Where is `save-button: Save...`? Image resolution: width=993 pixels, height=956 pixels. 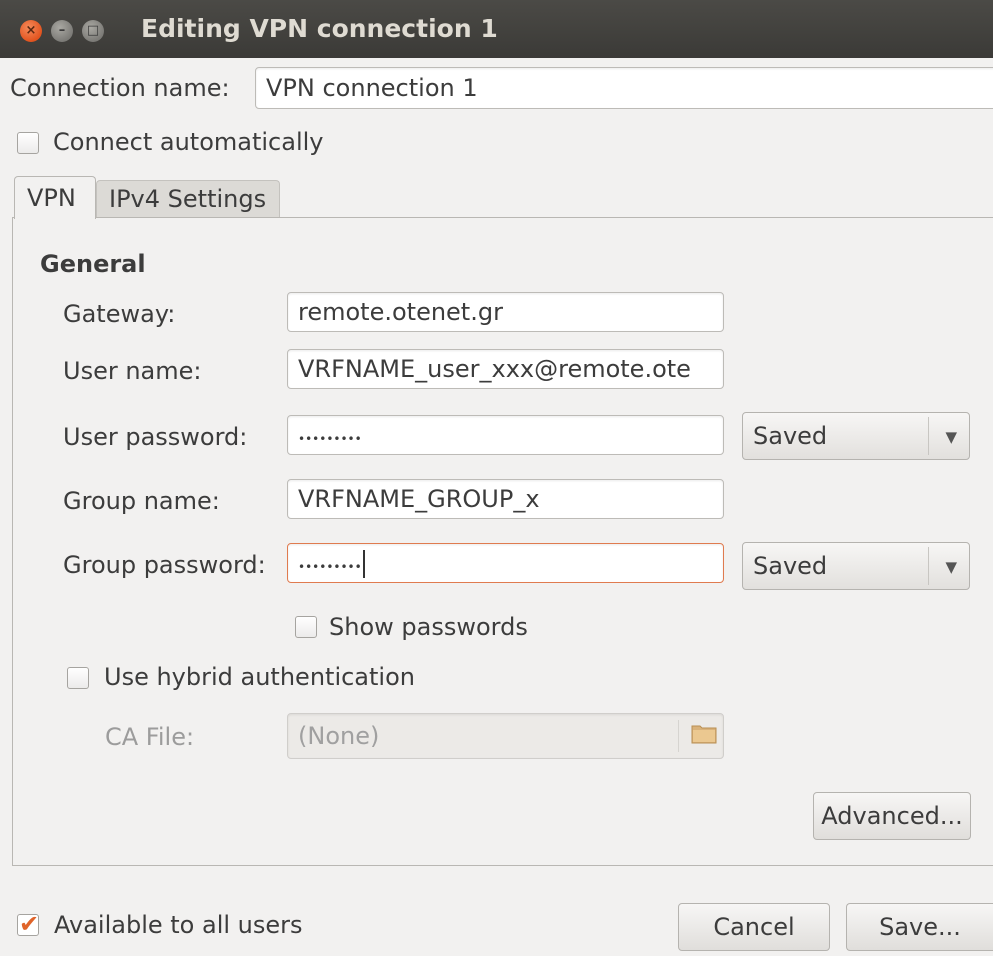 save-button: Save... is located at coordinates (919, 927).